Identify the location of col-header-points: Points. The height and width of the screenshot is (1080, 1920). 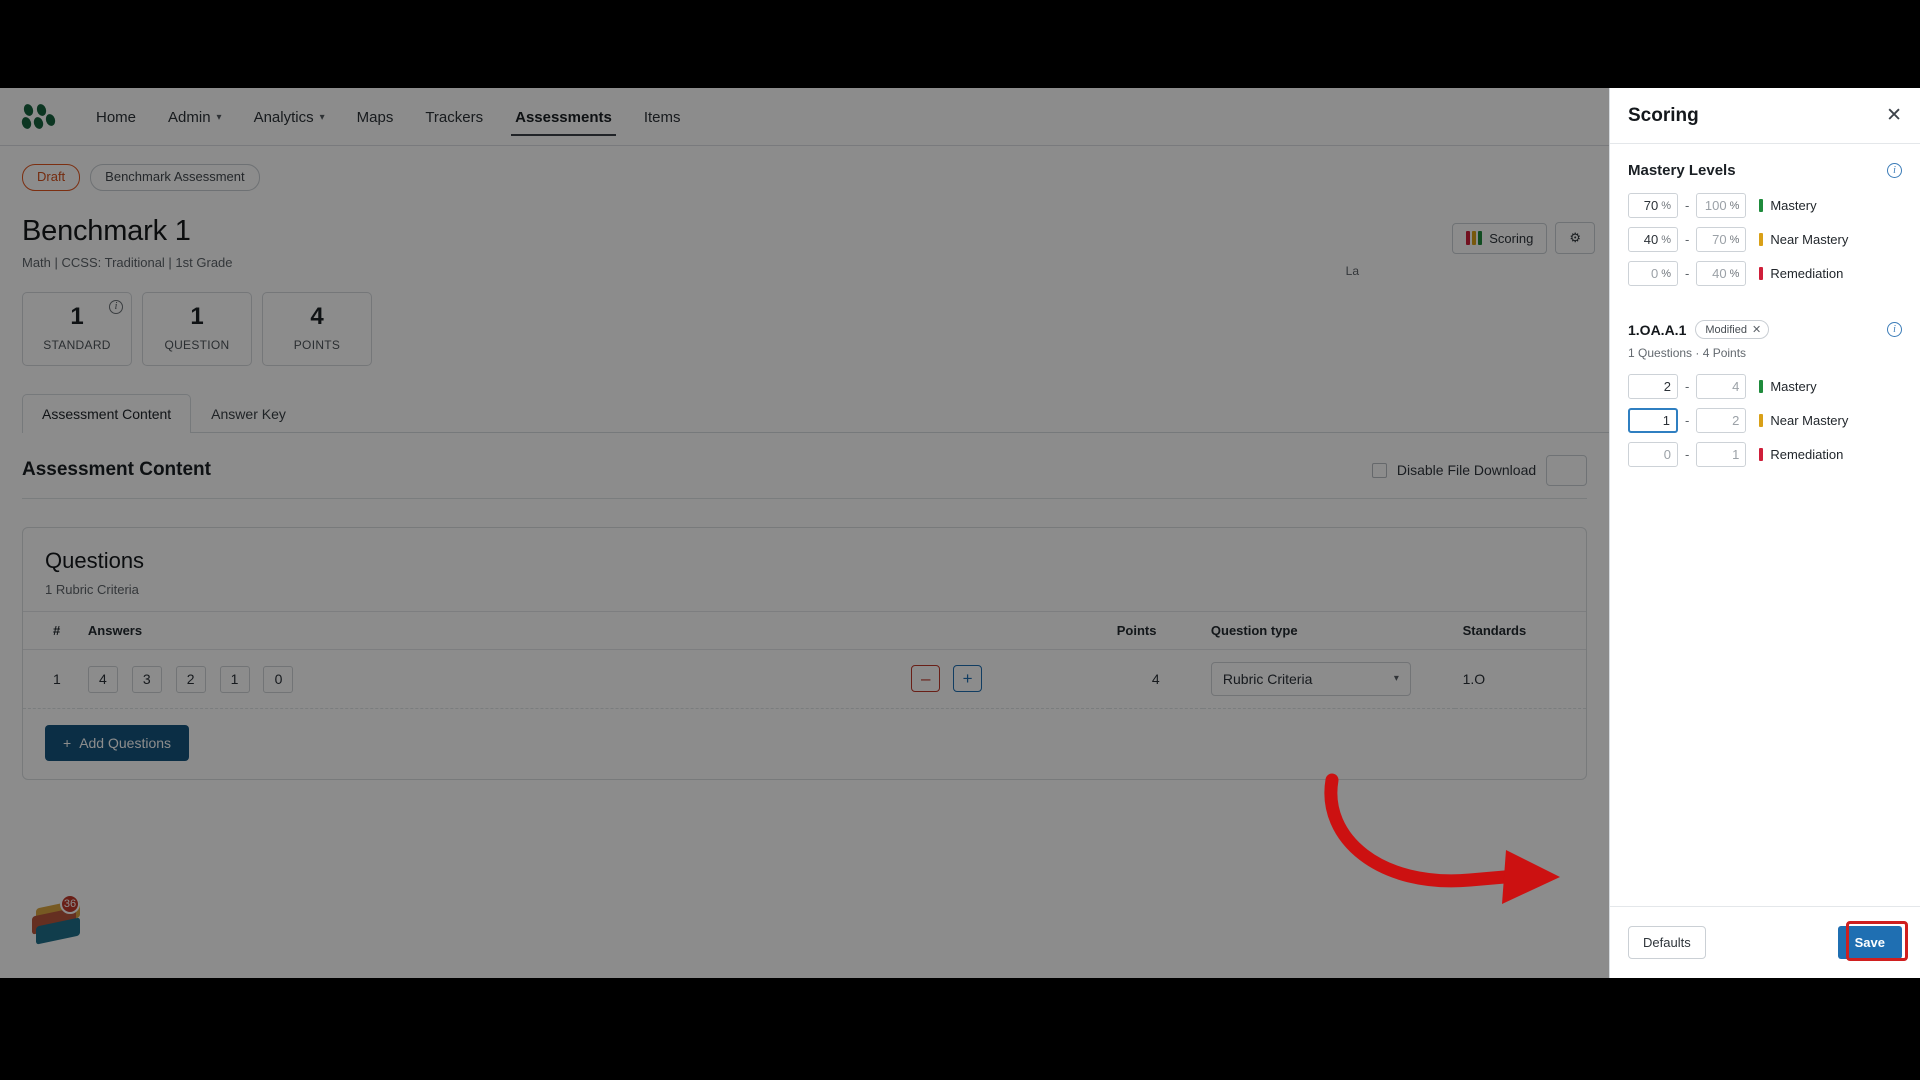
(1155, 630).